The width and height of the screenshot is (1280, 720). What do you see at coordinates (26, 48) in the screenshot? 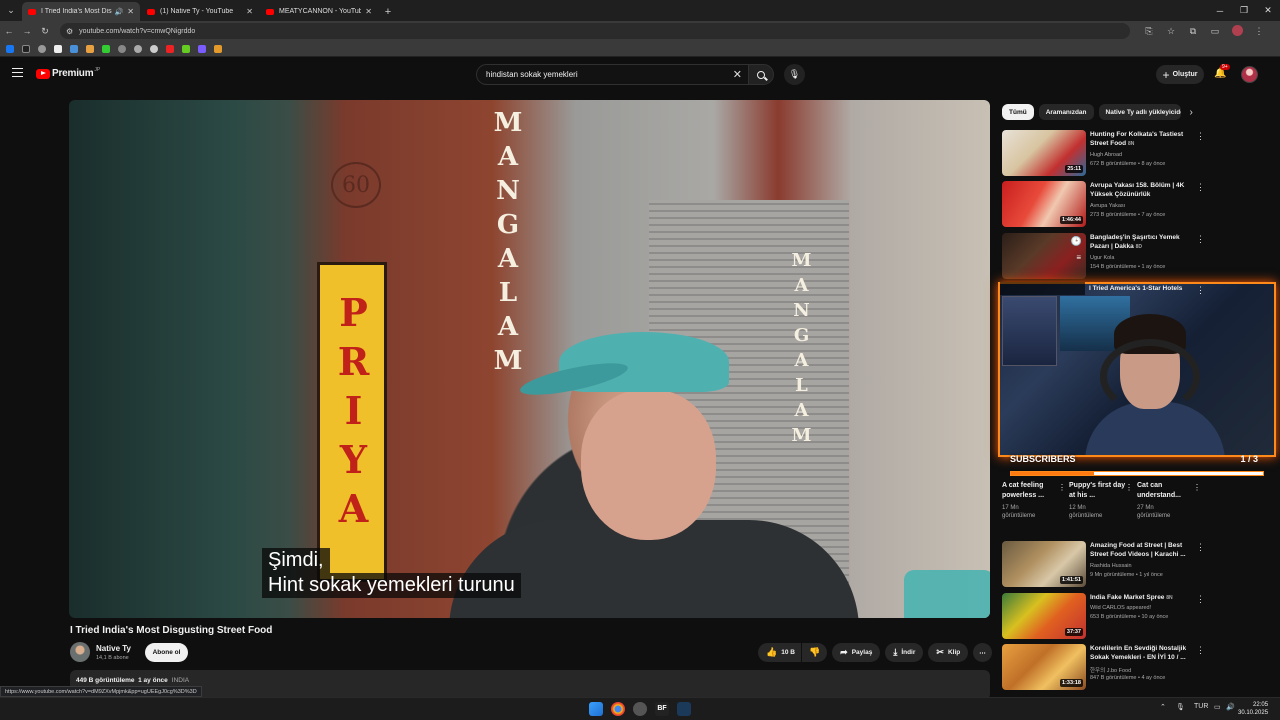
I see `x-icon` at bounding box center [26, 48].